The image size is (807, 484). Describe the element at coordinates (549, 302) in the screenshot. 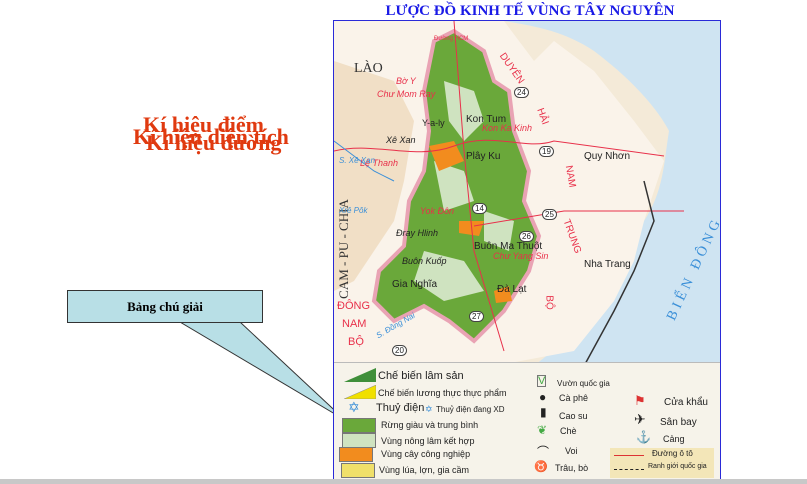

I see `region-label-bo: BỘ` at that location.